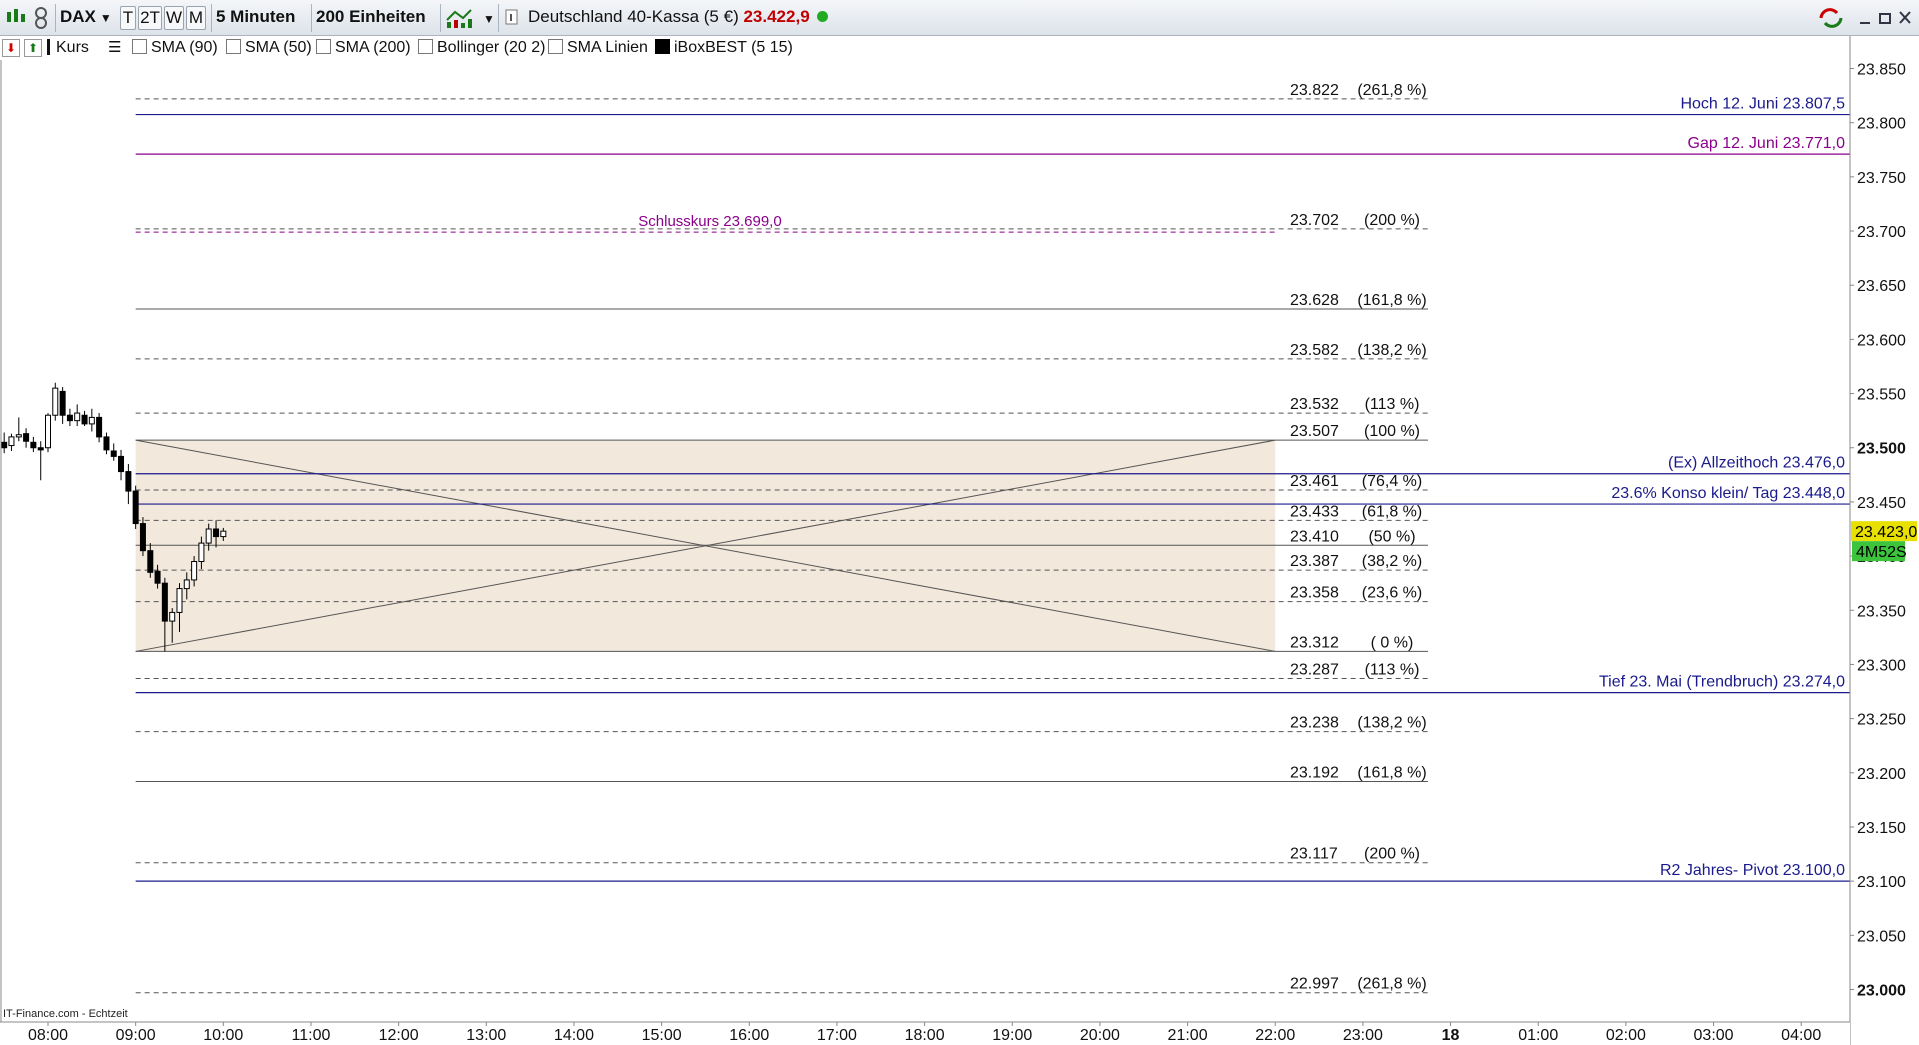 This screenshot has height=1045, width=1919. What do you see at coordinates (776, 16) in the screenshot?
I see `last-price: 23.422,9` at bounding box center [776, 16].